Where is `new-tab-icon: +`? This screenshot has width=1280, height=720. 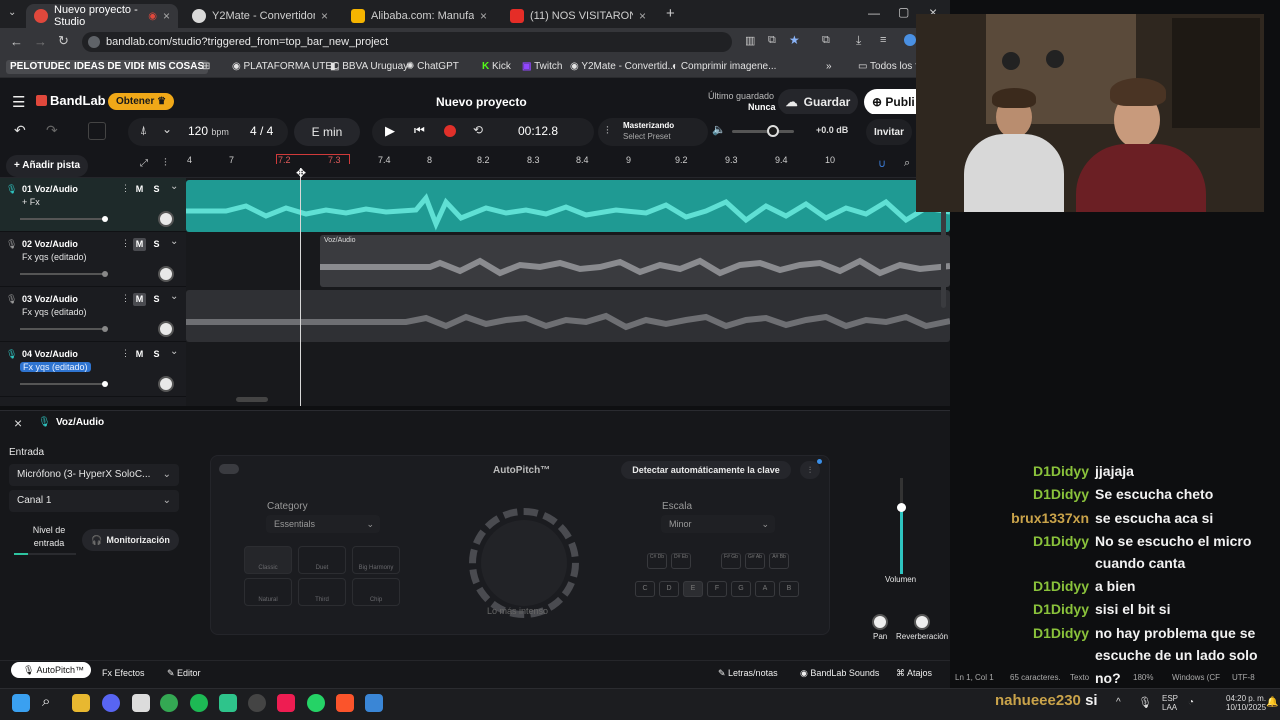 new-tab-icon: + is located at coordinates (670, 13).